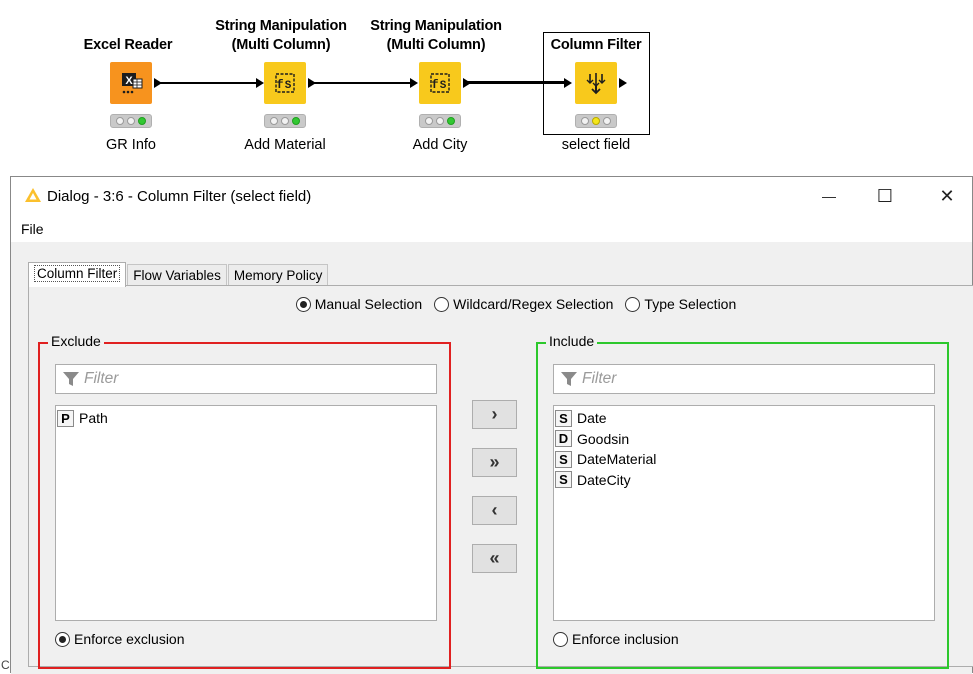 The image size is (973, 674). I want to click on list-item: S Date, so click(744, 418).